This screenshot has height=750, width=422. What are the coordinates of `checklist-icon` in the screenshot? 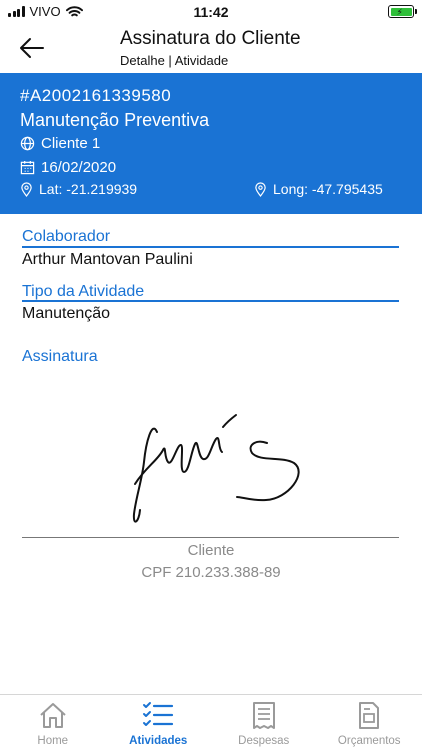 It's located at (158, 714).